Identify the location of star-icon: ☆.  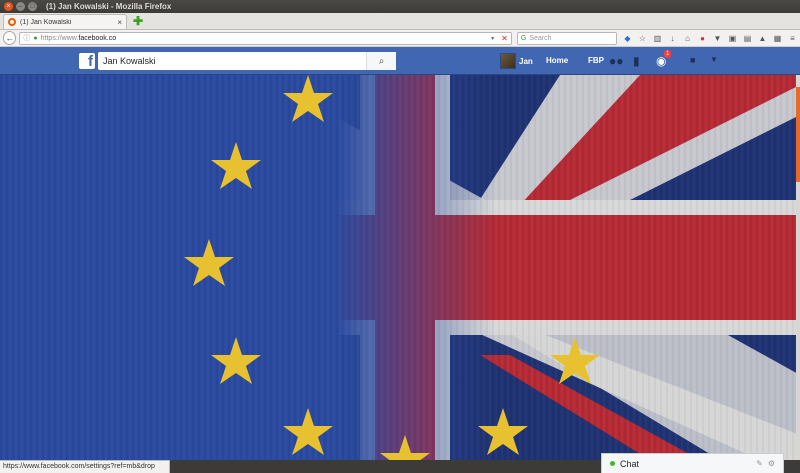
(642, 38).